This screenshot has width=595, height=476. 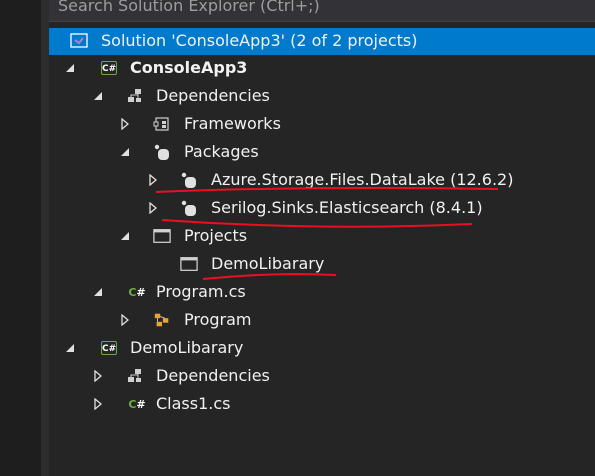 What do you see at coordinates (20, 238) in the screenshot?
I see `editor-area-edge` at bounding box center [20, 238].